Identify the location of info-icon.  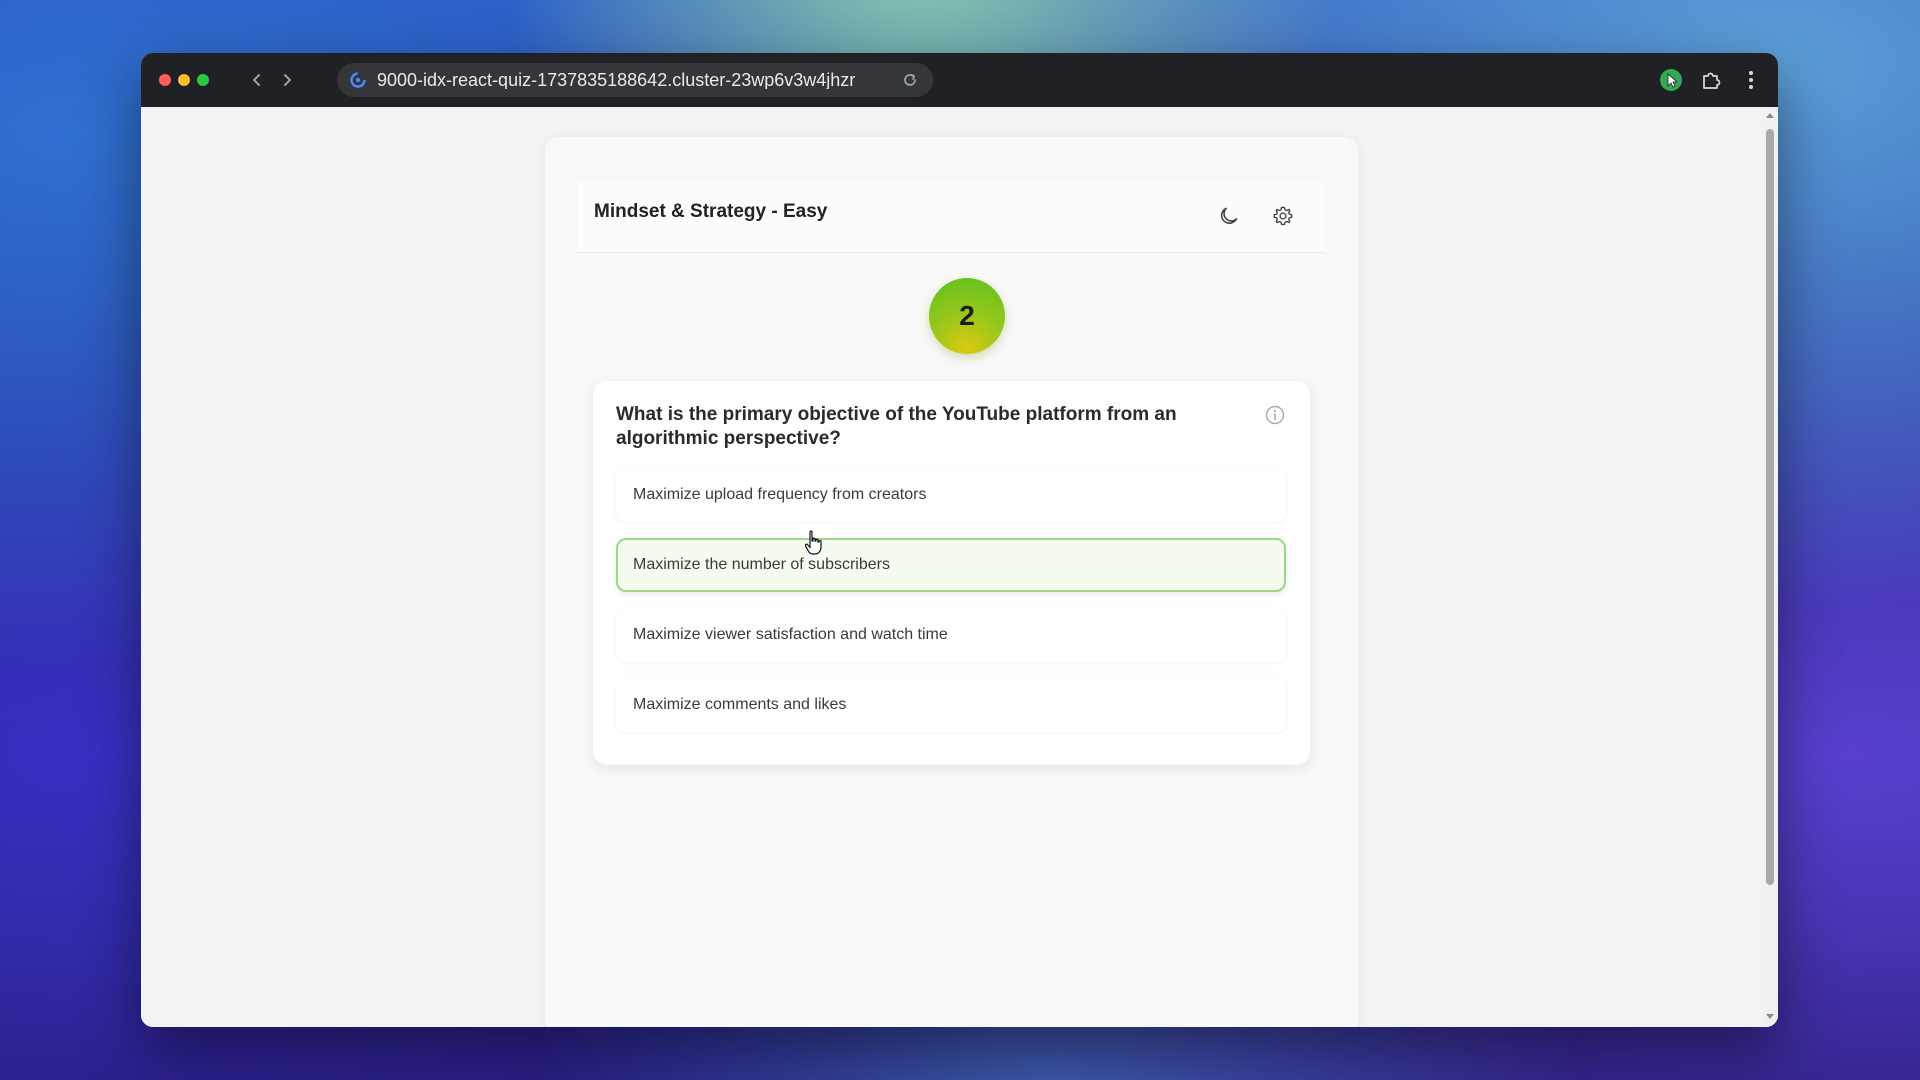
(1275, 415).